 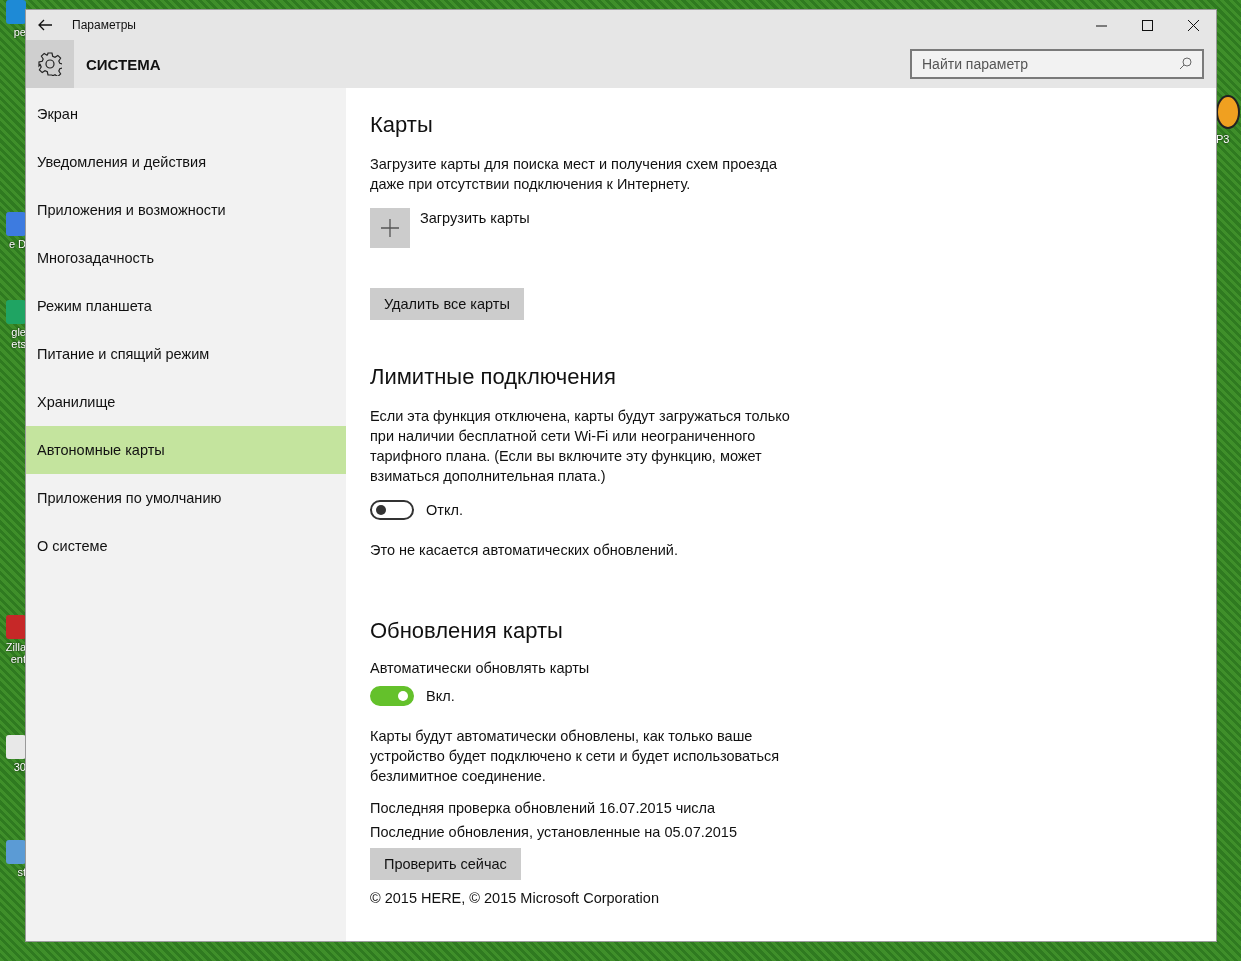 I want to click on description-text: Это не касается автоматических обновлений., so click(x=524, y=550).